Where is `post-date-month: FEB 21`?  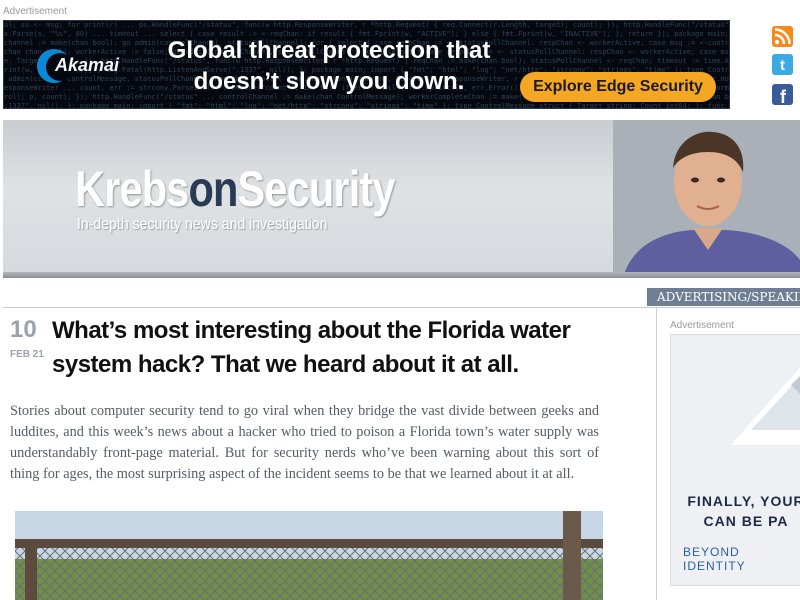 post-date-month: FEB 21 is located at coordinates (27, 354).